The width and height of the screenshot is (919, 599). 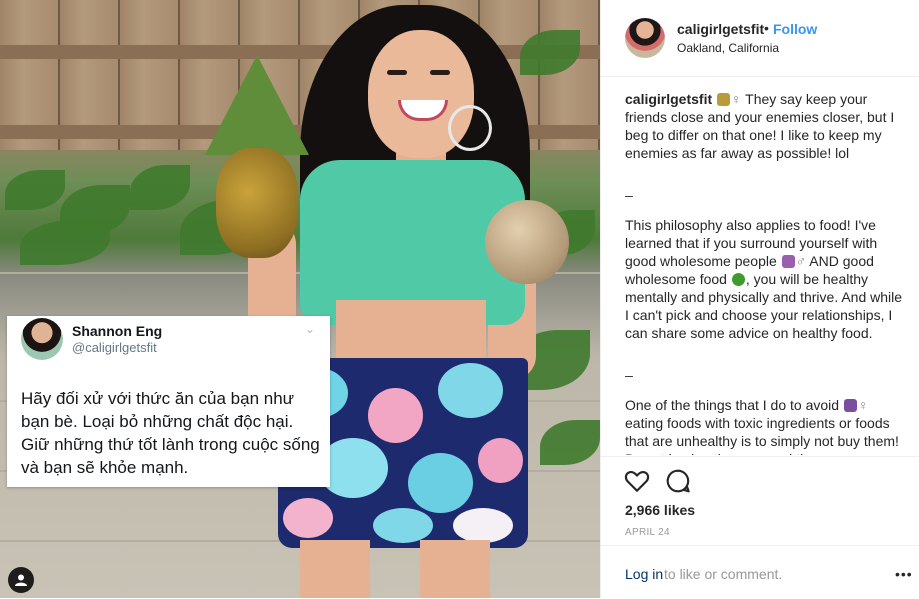 I want to click on likes-count: 2,966 likes, so click(x=660, y=510).